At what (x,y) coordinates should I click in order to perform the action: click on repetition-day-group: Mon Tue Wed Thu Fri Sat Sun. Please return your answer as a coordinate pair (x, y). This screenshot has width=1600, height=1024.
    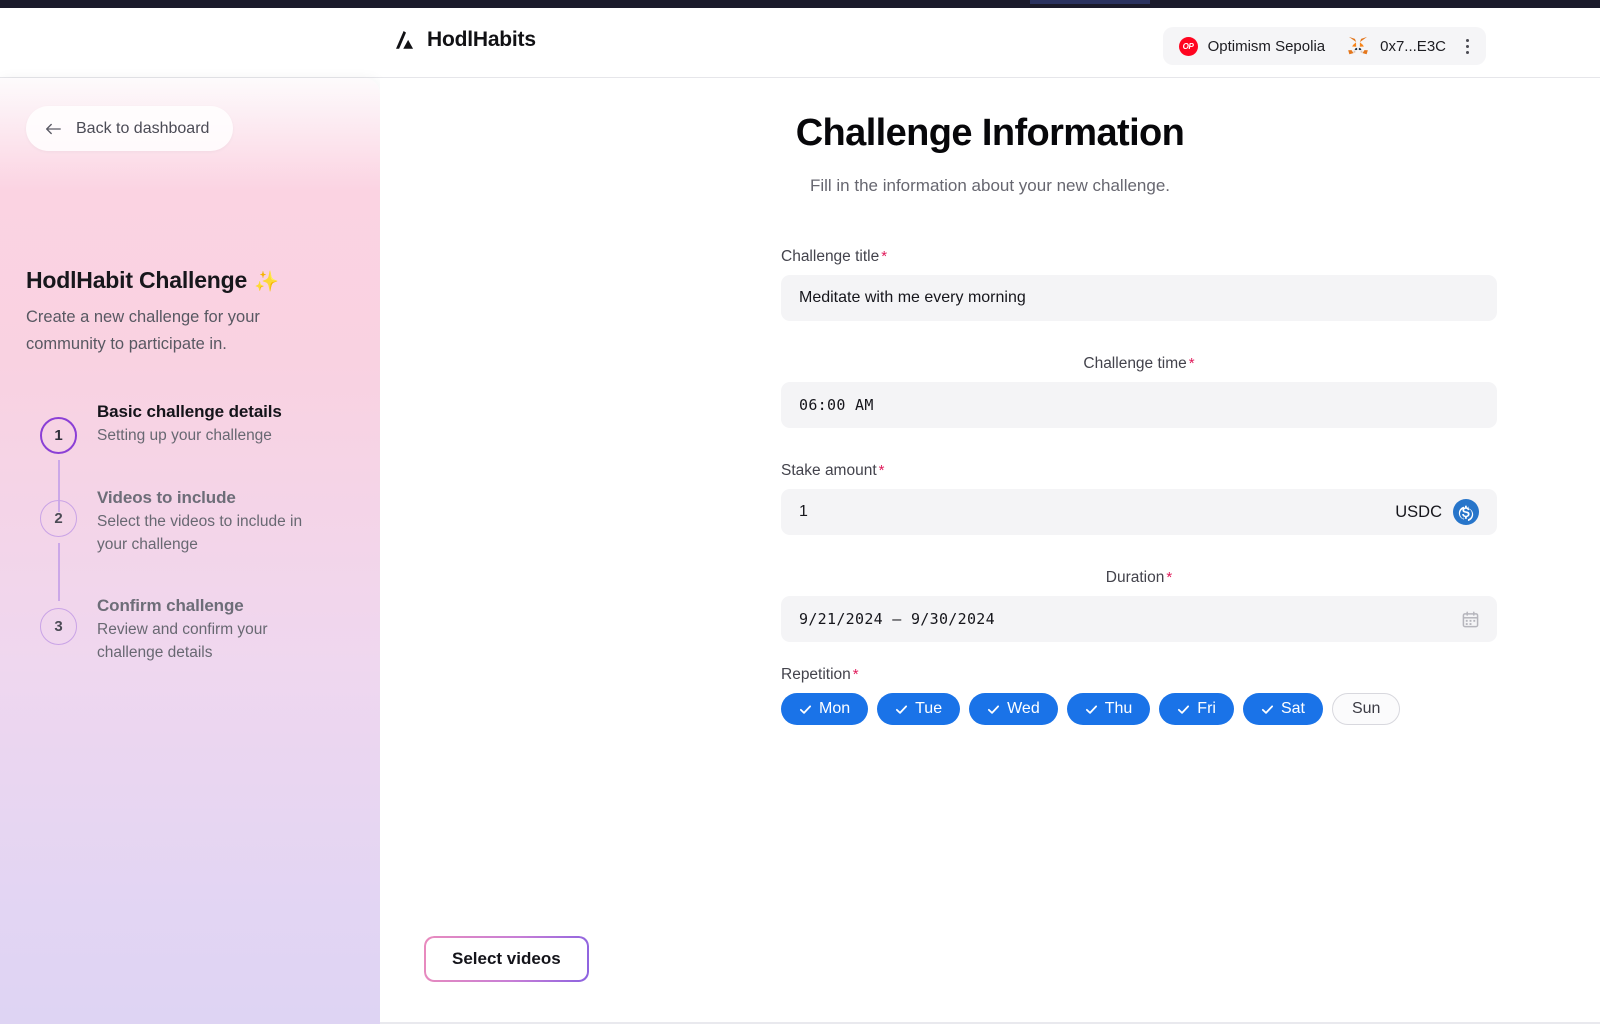
    Looking at the image, I should click on (1139, 709).